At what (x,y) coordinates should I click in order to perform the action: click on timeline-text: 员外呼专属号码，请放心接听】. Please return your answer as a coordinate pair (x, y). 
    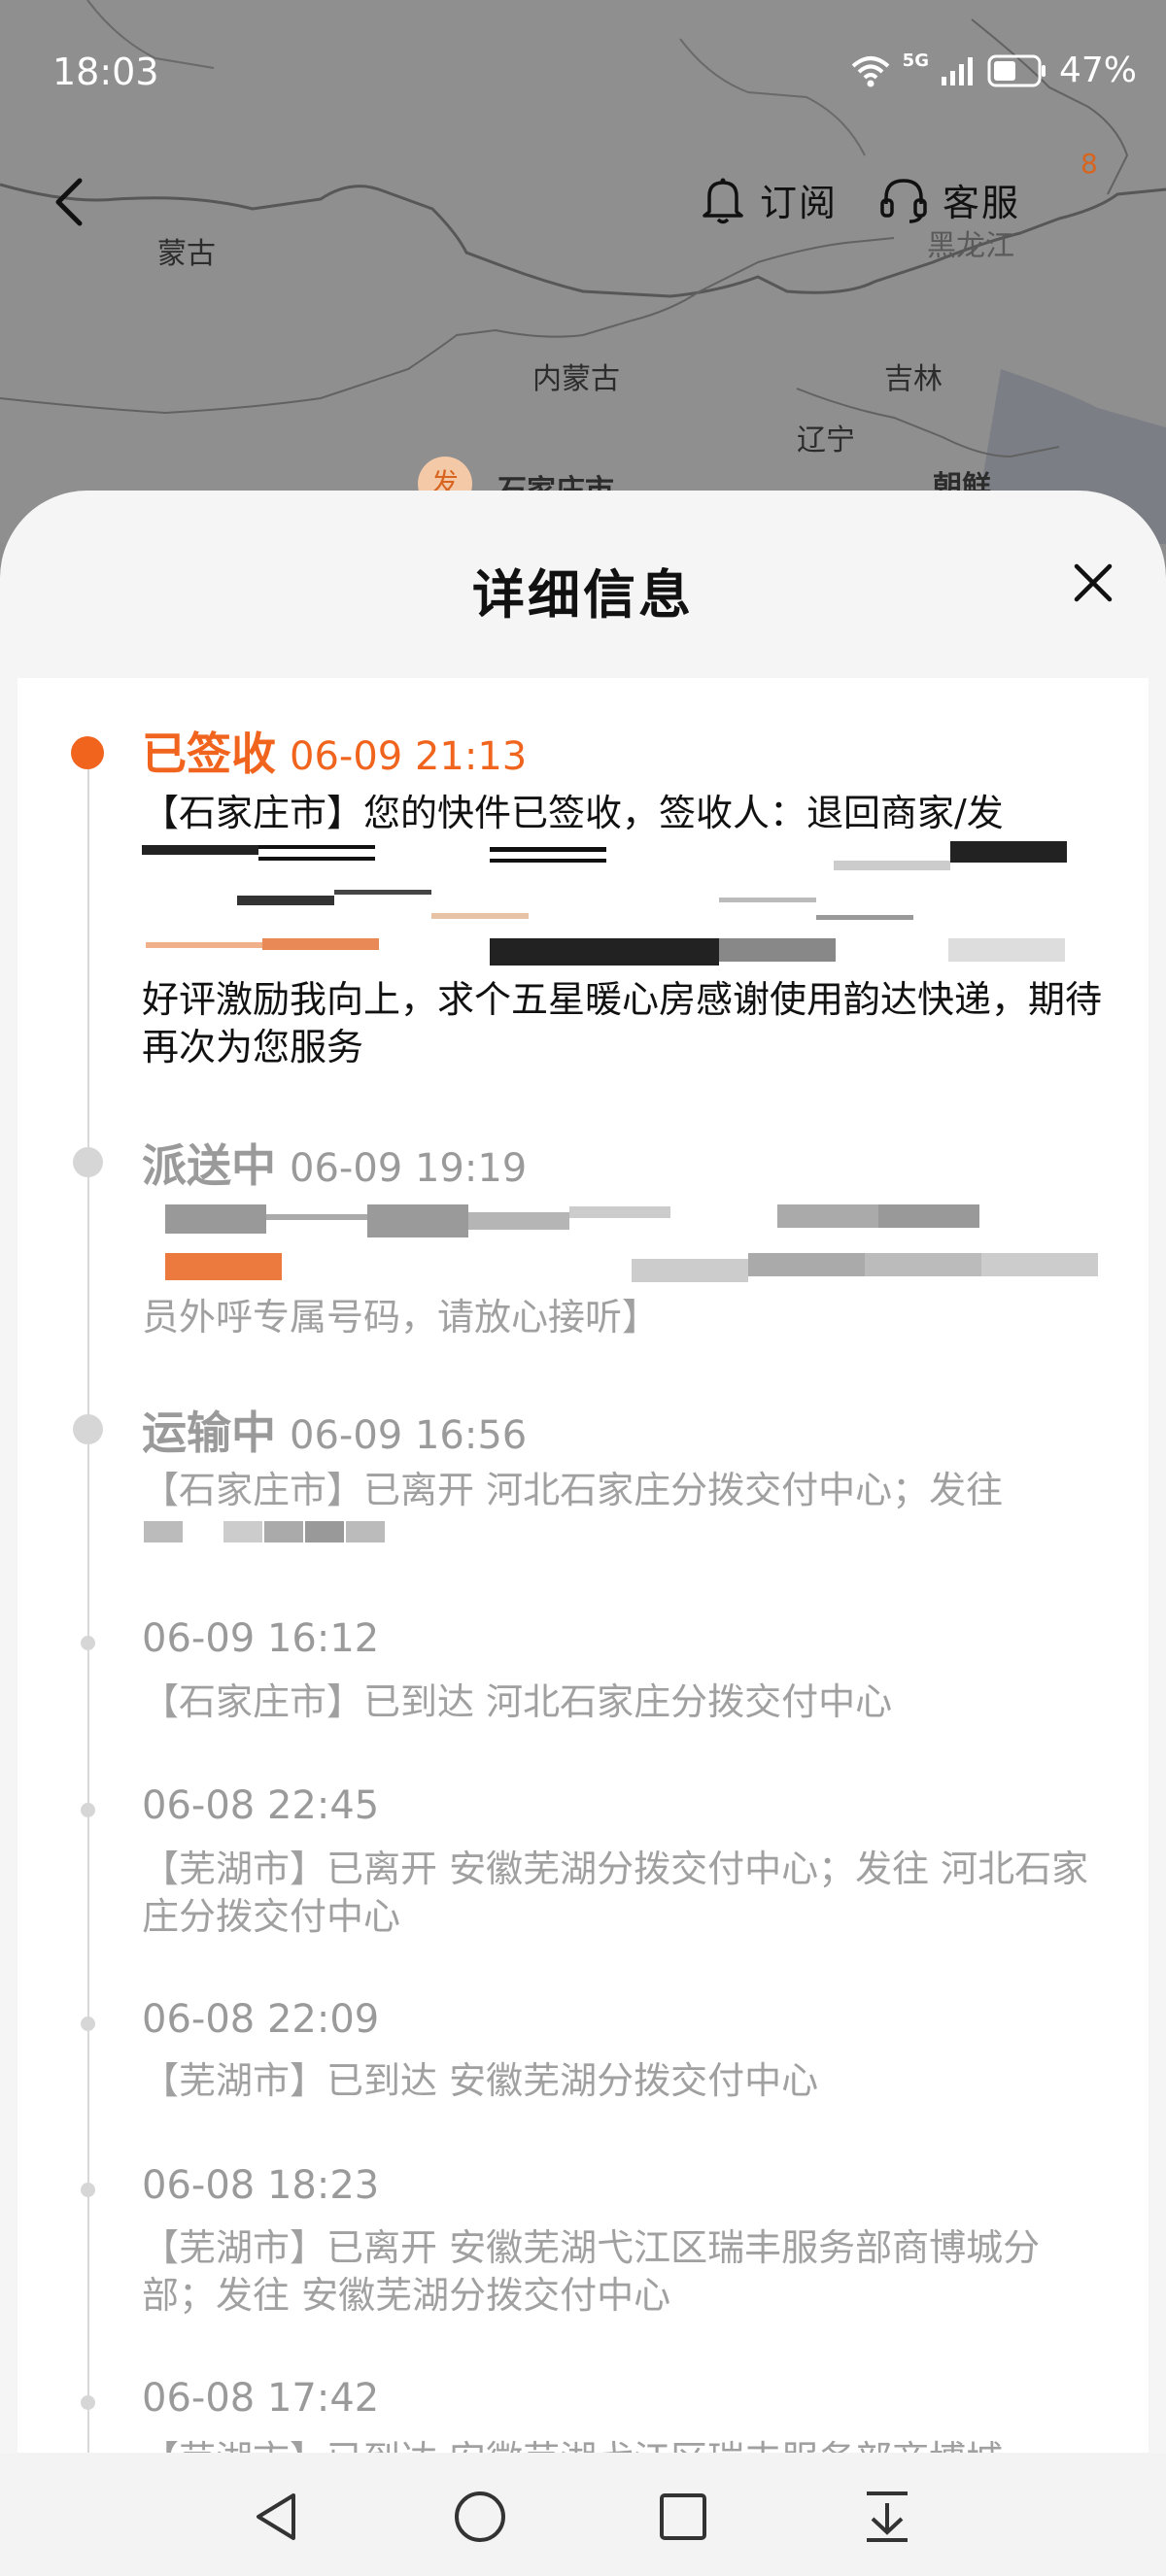
    Looking at the image, I should click on (401, 1317).